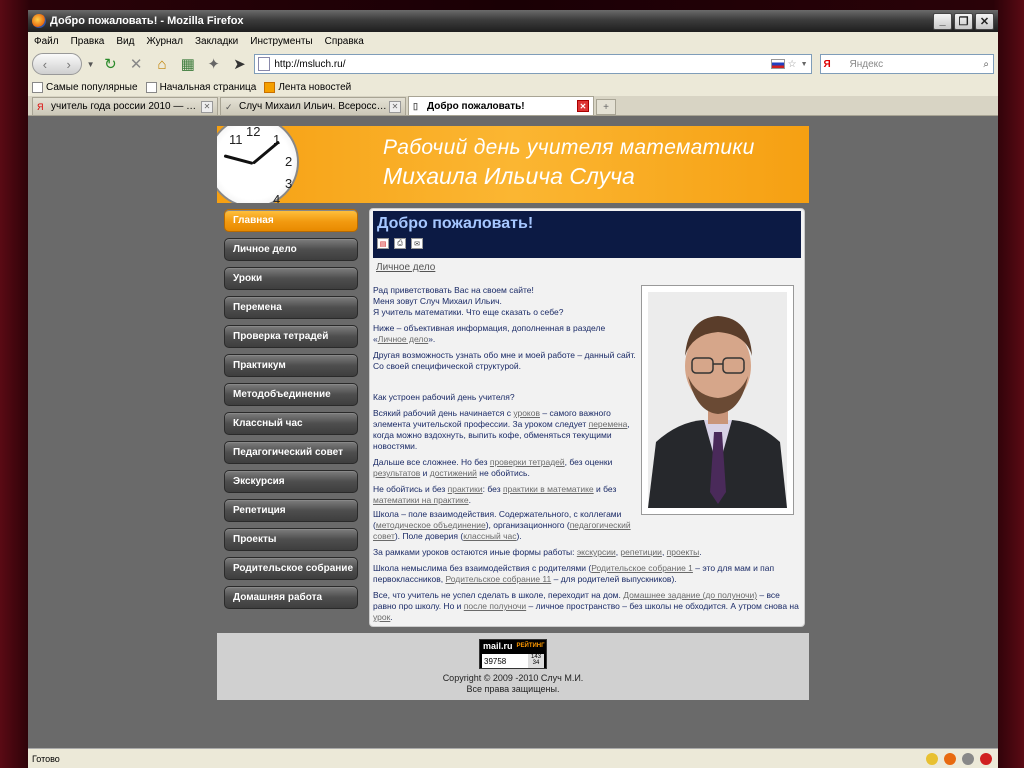 This screenshot has height=768, width=1024. Describe the element at coordinates (69, 64) in the screenshot. I see `forward-icon: ›` at that location.